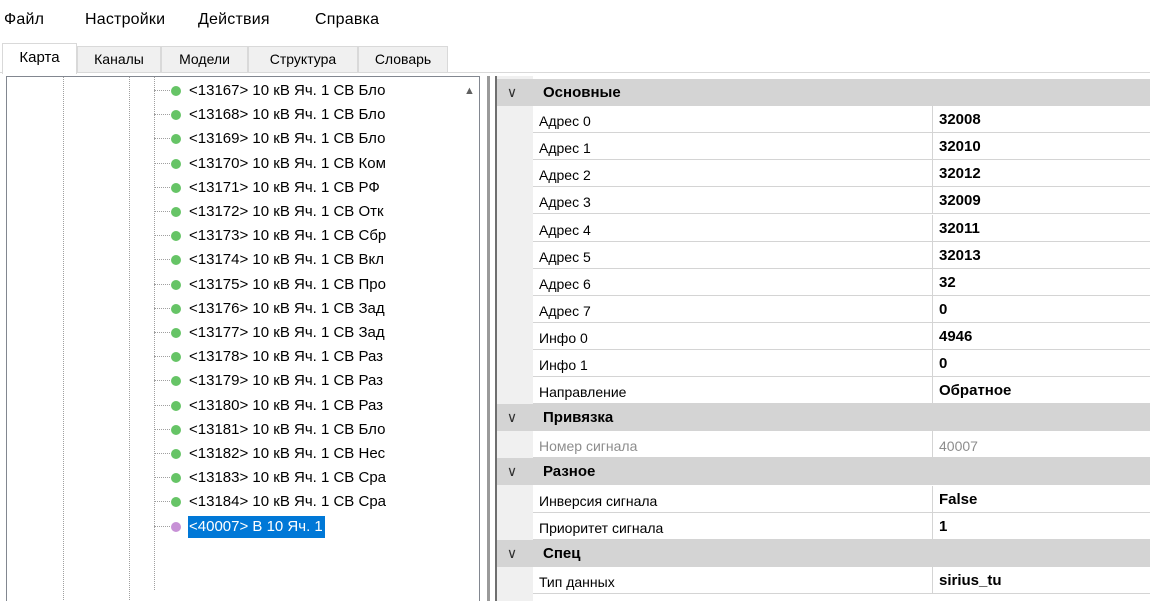 The height and width of the screenshot is (601, 1150). I want to click on property-value: sirius_tu, so click(970, 580).